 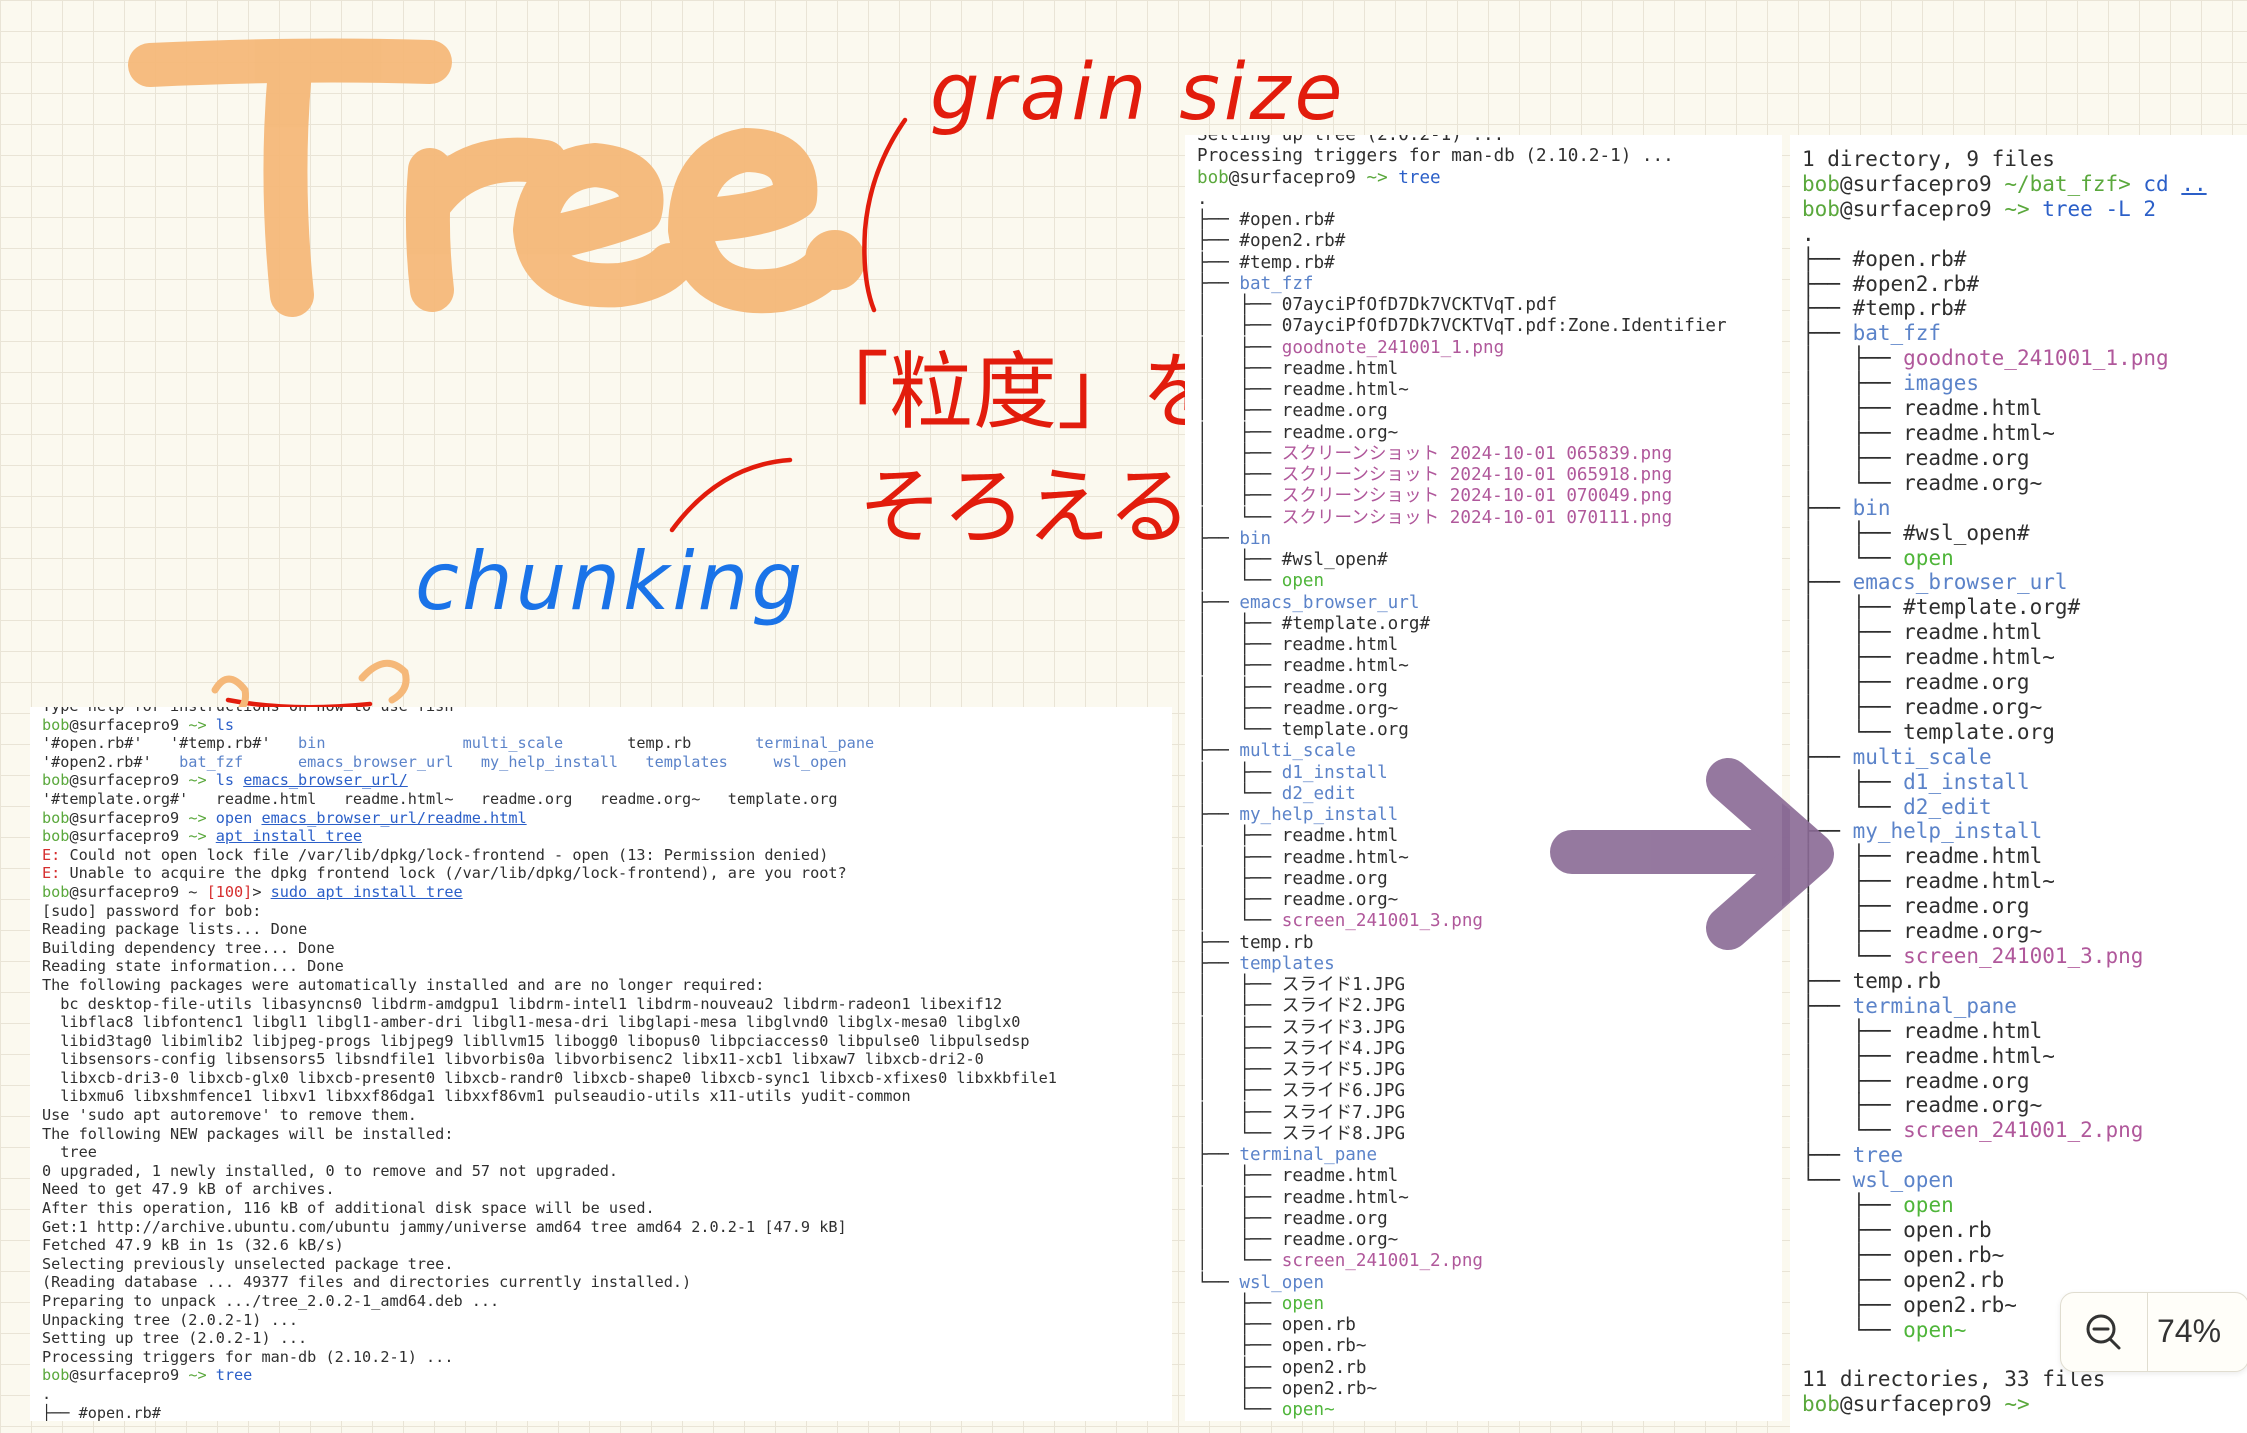 I want to click on terminal-text: スライド6.JPG, so click(x=1343, y=1091).